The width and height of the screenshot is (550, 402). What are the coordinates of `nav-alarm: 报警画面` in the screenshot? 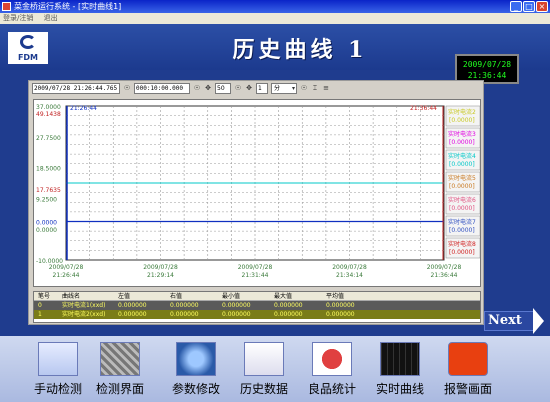 It's located at (468, 371).